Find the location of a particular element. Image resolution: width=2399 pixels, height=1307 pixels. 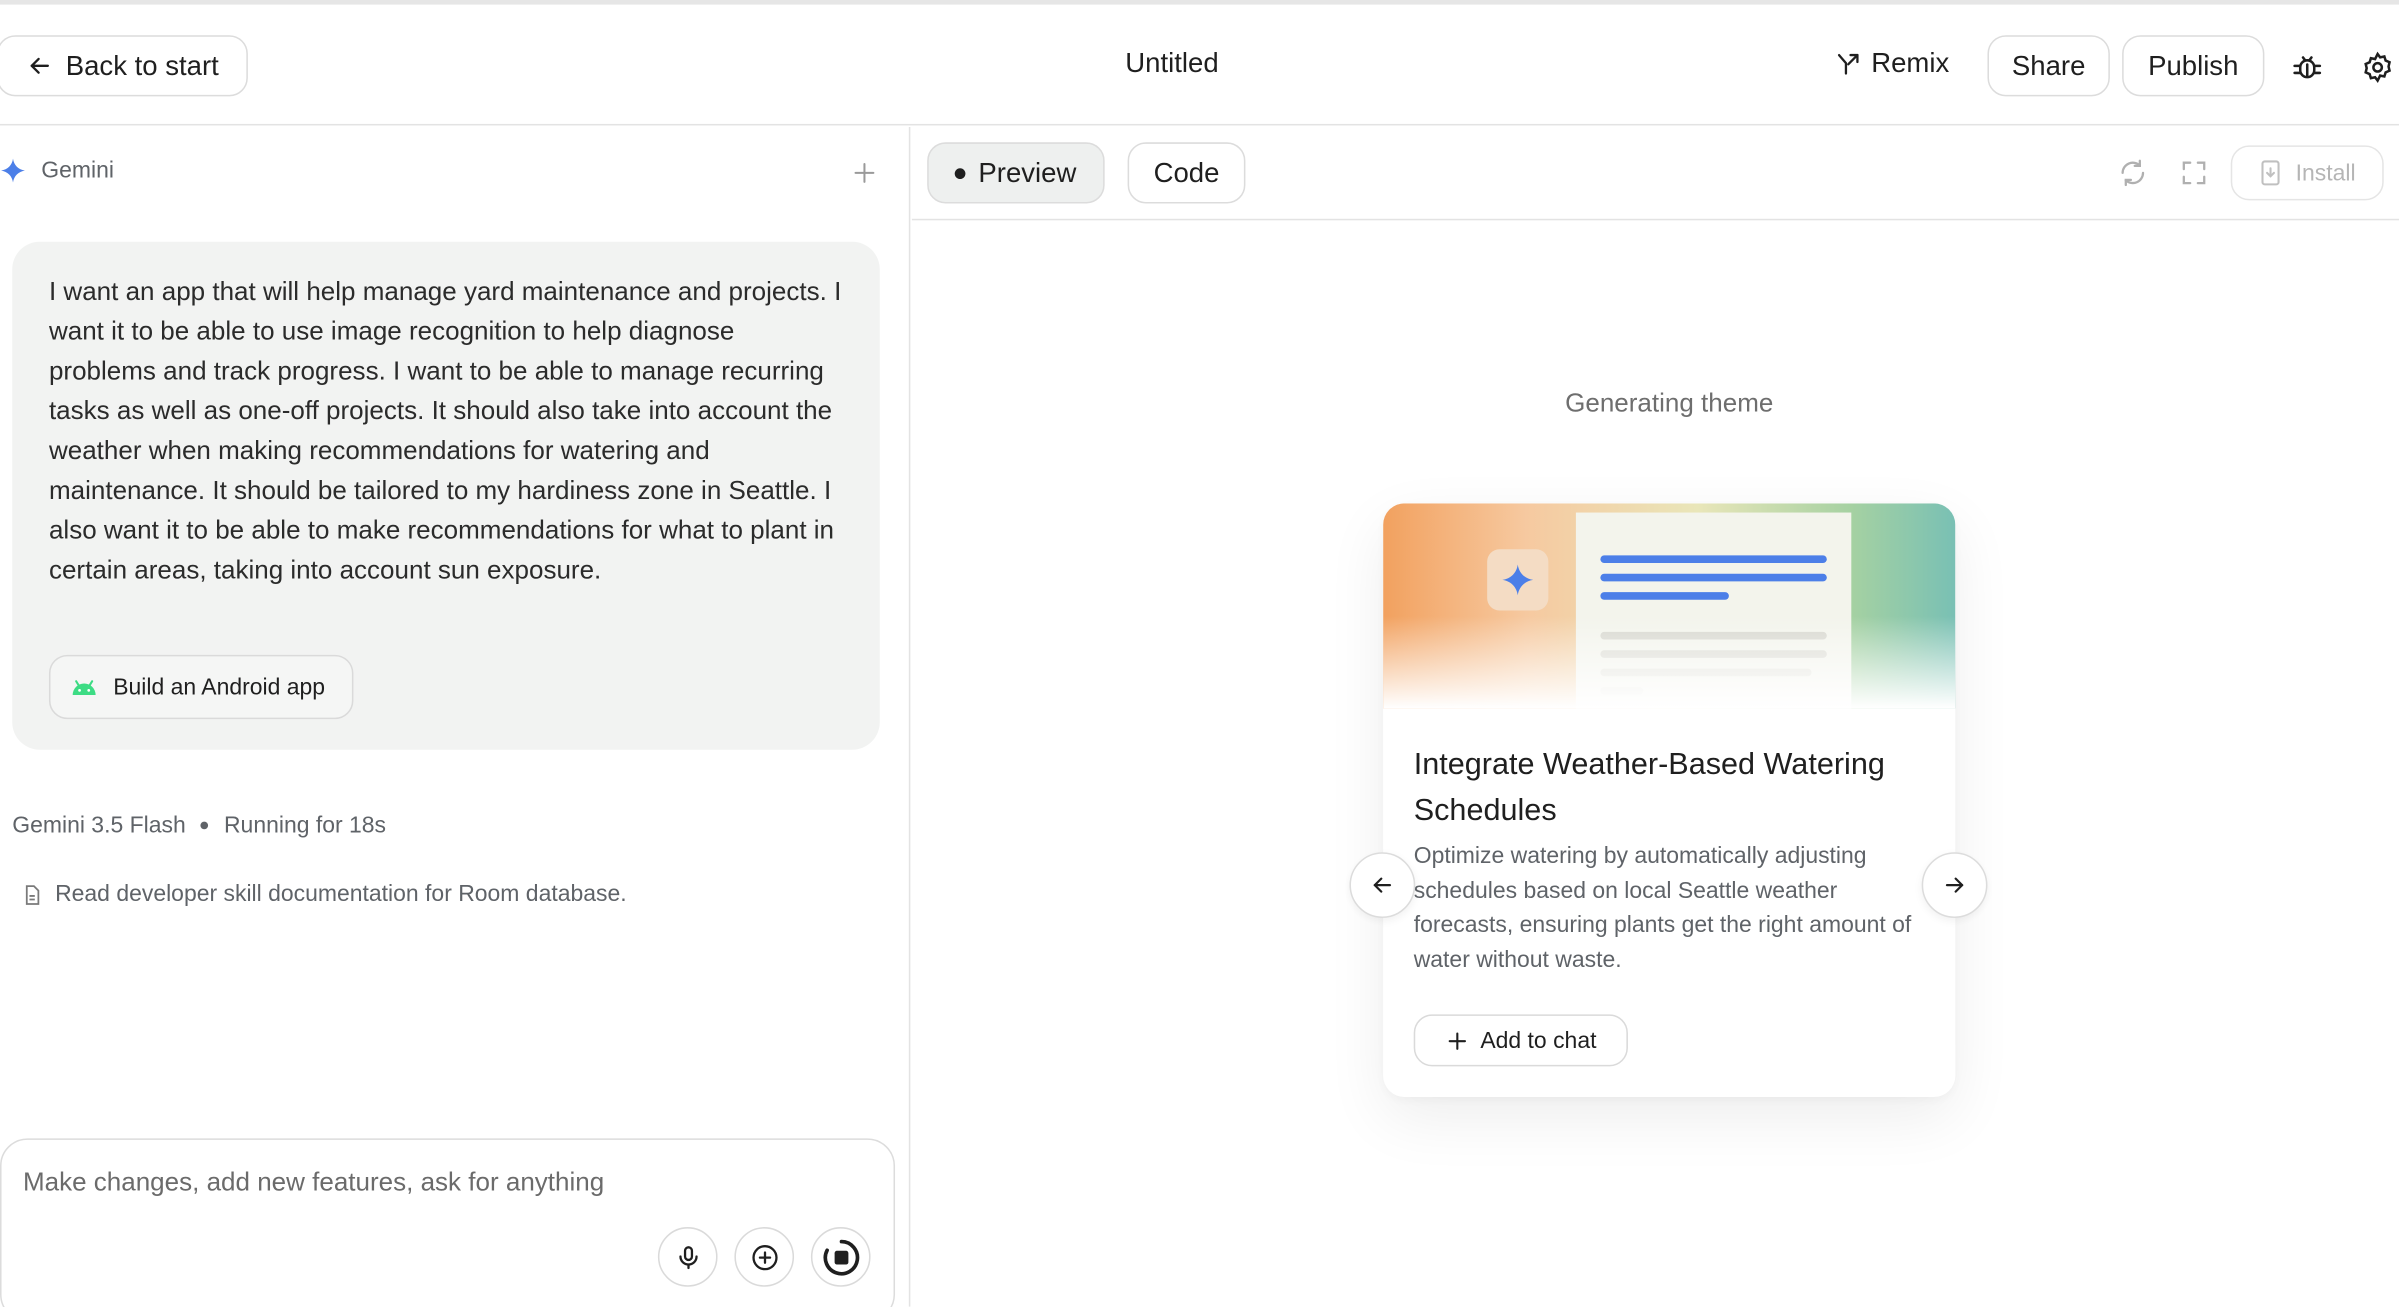

arrow-right-icon is located at coordinates (1954, 885).